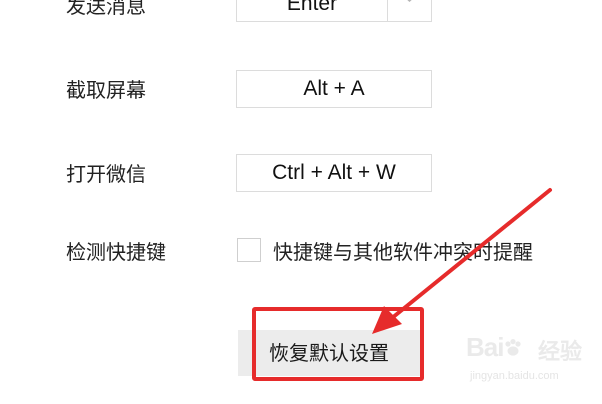 Image resolution: width=602 pixels, height=404 pixels. I want to click on screenshot-label: 截取屏幕, so click(106, 90).